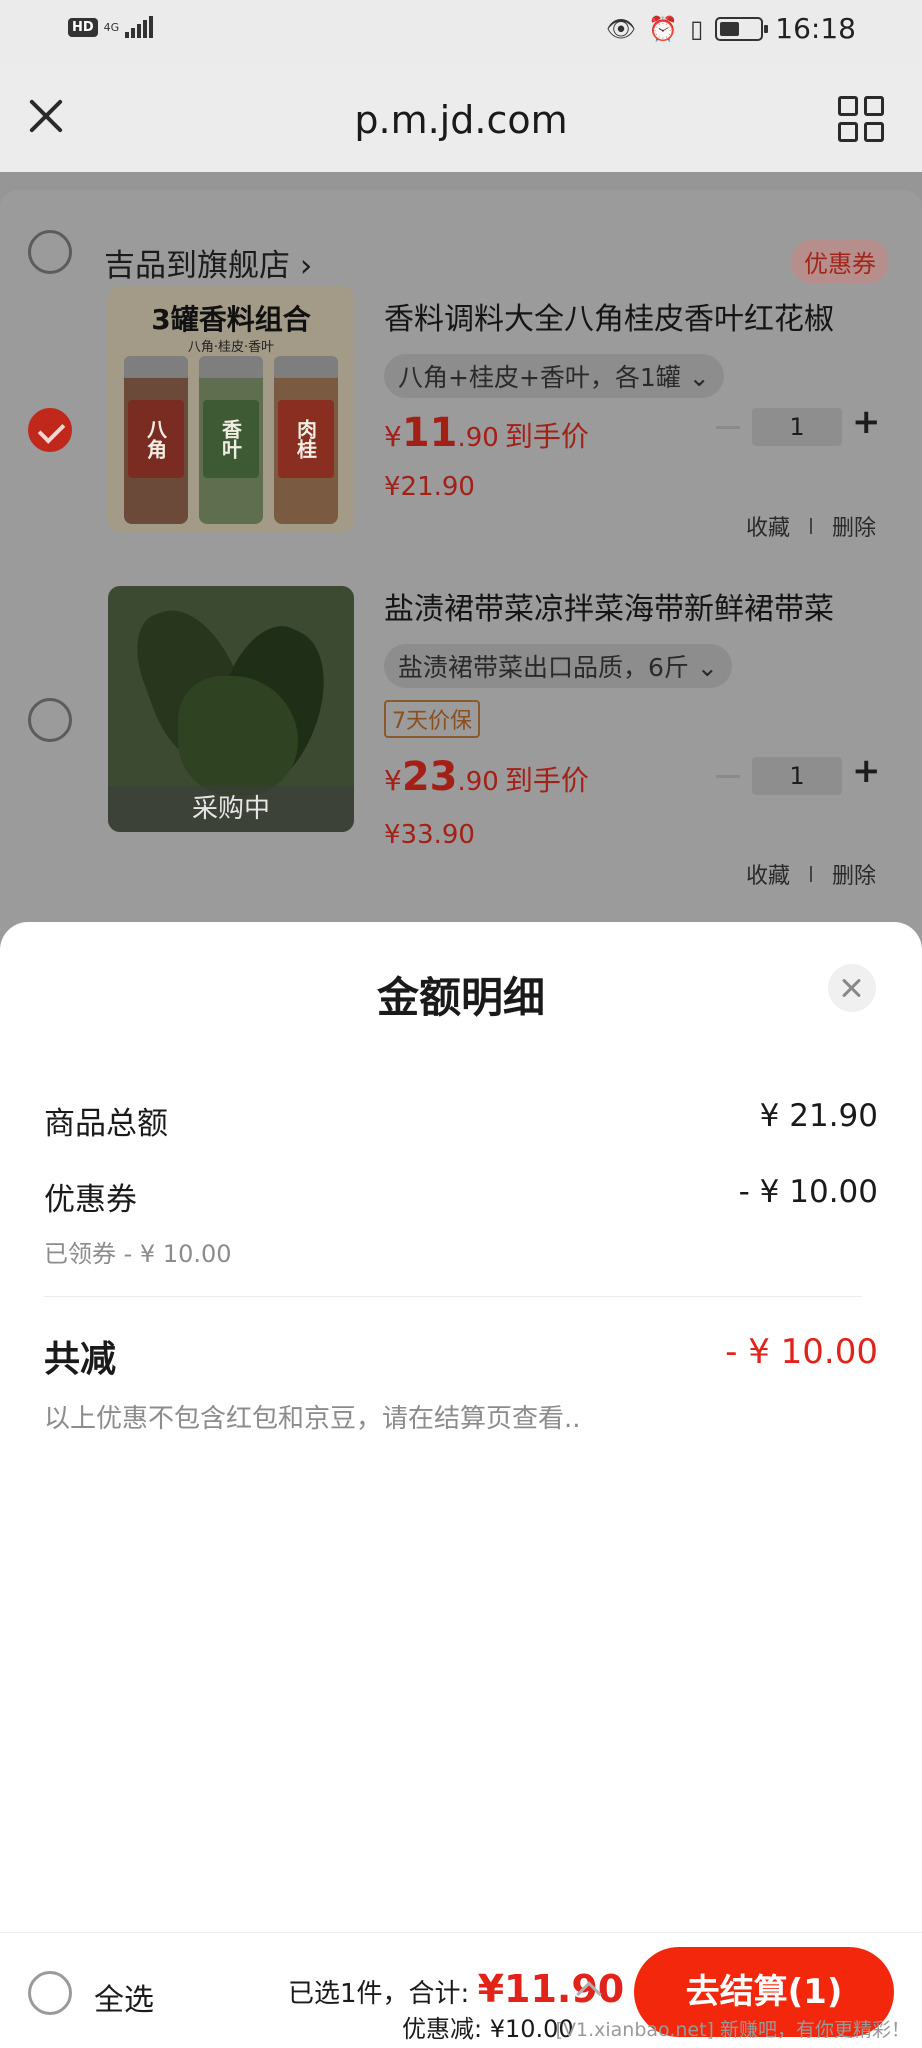 The image size is (922, 2048). What do you see at coordinates (460, 997) in the screenshot?
I see `sheet-title: 金额明细` at bounding box center [460, 997].